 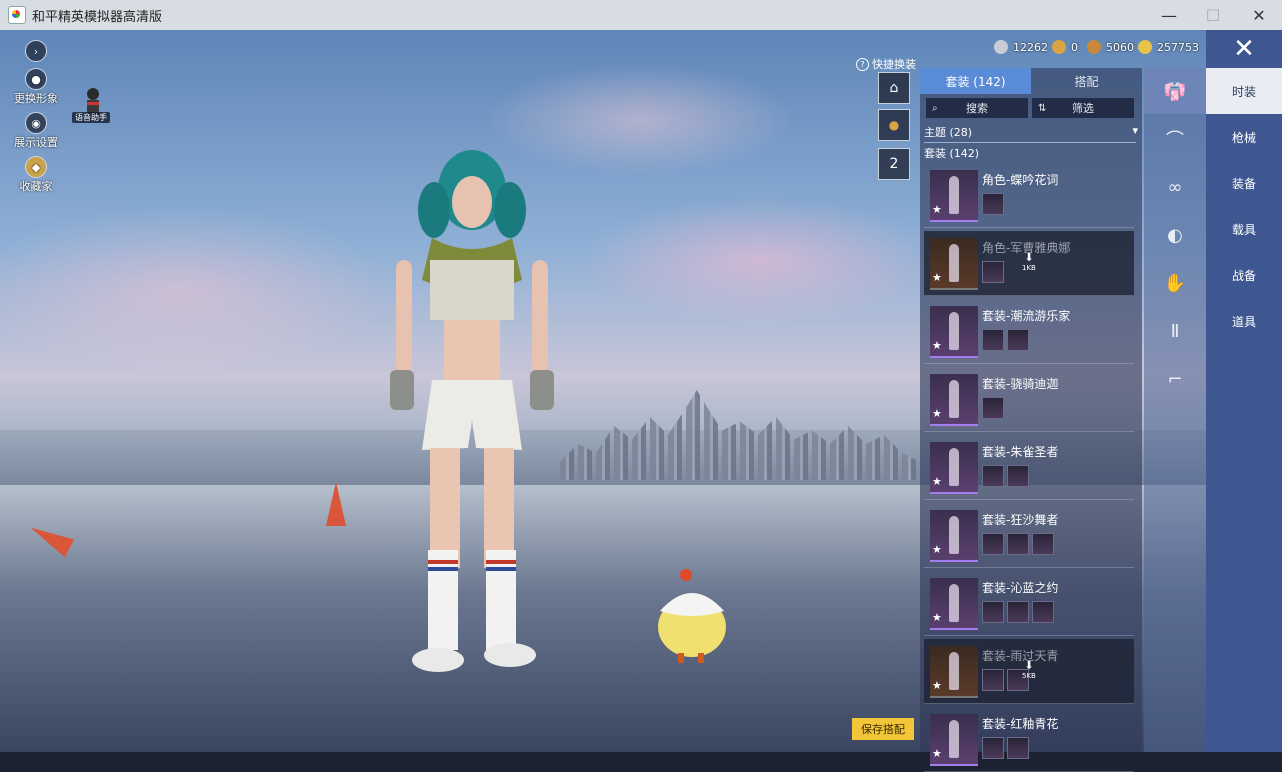 I want to click on list-item: ★ 套装-狂沙舞者, so click(x=1029, y=535).